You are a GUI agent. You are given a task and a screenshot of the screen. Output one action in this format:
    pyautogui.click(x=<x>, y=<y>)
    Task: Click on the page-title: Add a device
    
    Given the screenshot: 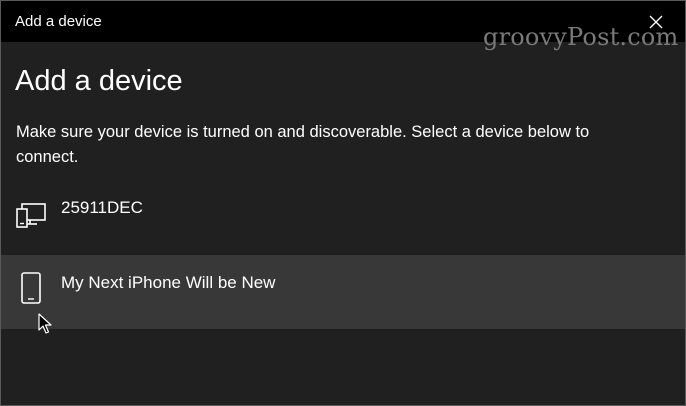 What is the action you would take?
    pyautogui.click(x=99, y=81)
    